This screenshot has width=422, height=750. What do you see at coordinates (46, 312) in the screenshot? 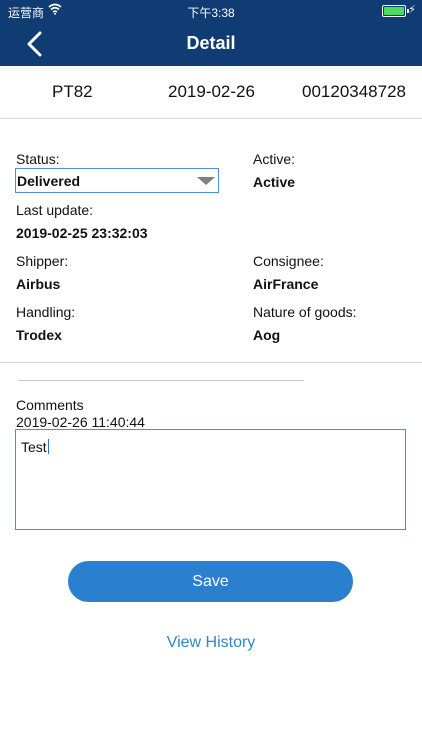
I see `handling-label: Handling:` at bounding box center [46, 312].